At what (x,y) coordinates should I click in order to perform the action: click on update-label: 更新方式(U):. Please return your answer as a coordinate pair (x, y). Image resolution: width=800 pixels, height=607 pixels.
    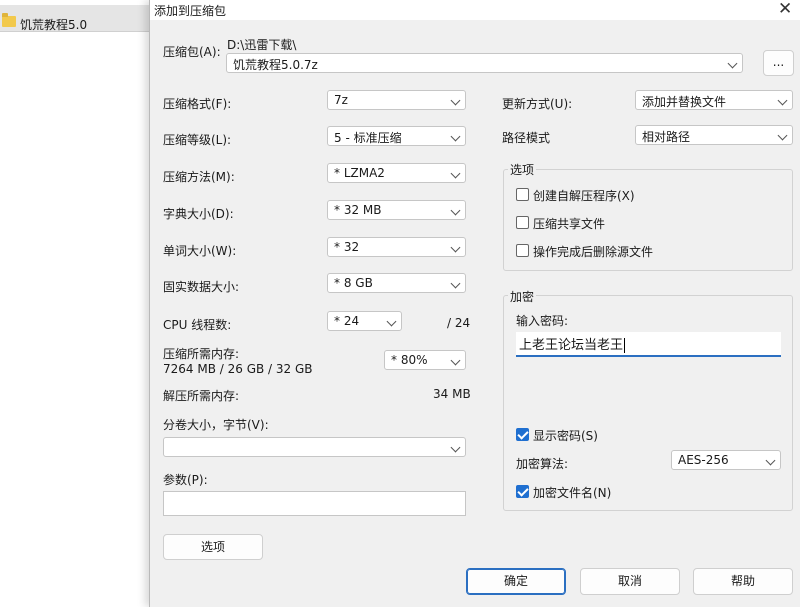
    Looking at the image, I should click on (537, 104).